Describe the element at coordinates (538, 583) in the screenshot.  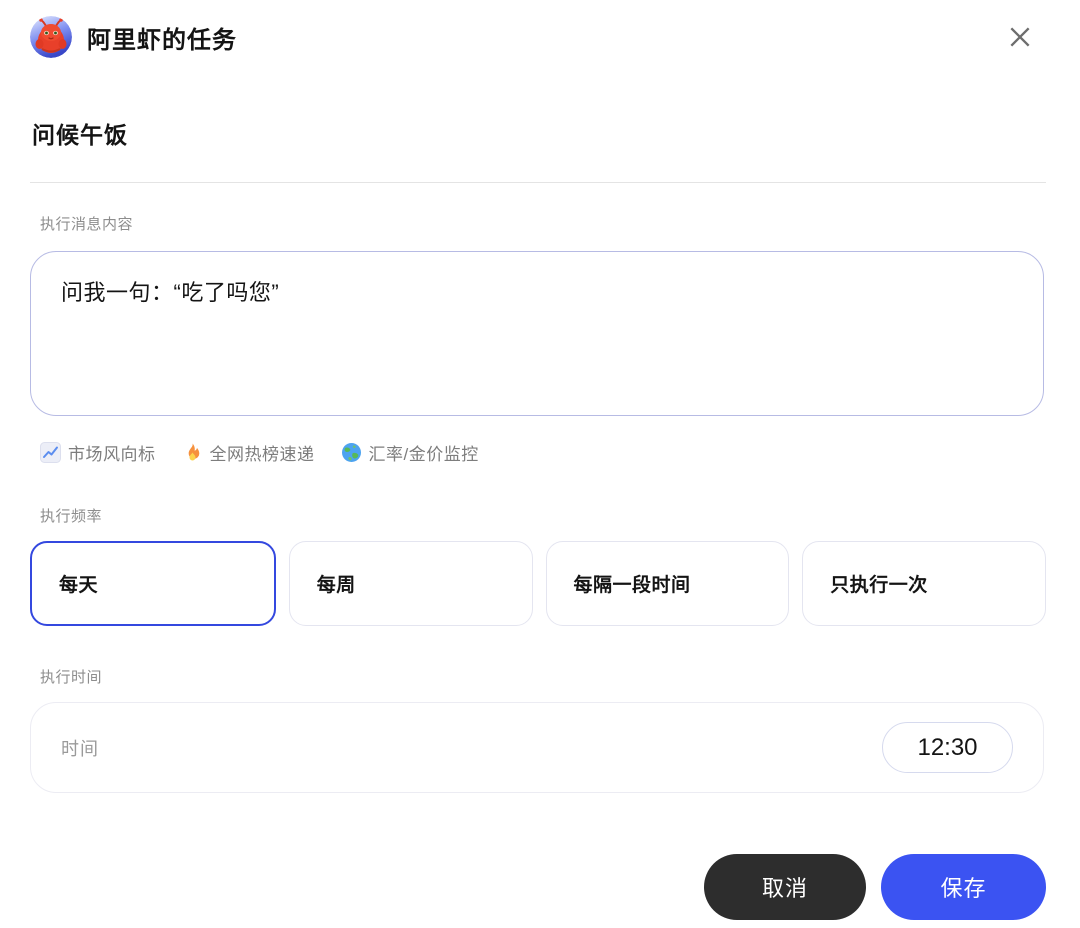
I see `frequency-options: 每天 每周 每隔一段时间 只执行一次` at that location.